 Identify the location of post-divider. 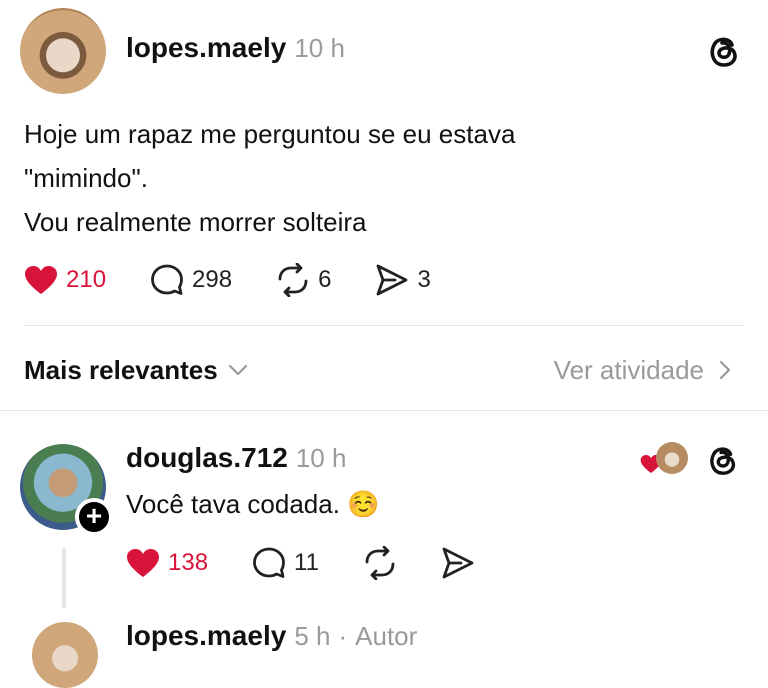
(384, 325).